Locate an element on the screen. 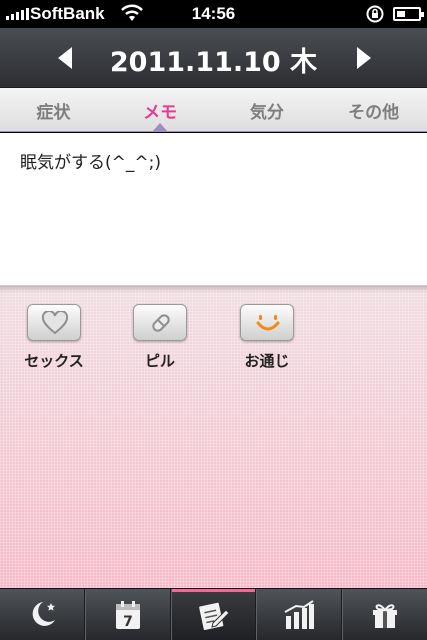  tabbar-gift is located at coordinates (384, 614).